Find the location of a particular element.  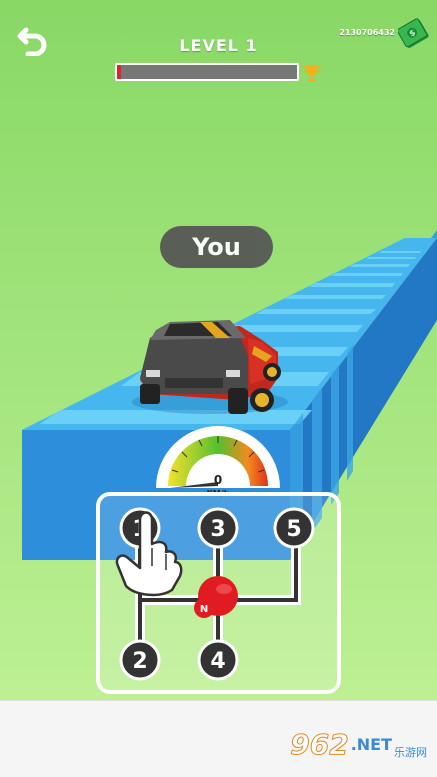

watermark-cn: 乐游网 is located at coordinates (410, 752).